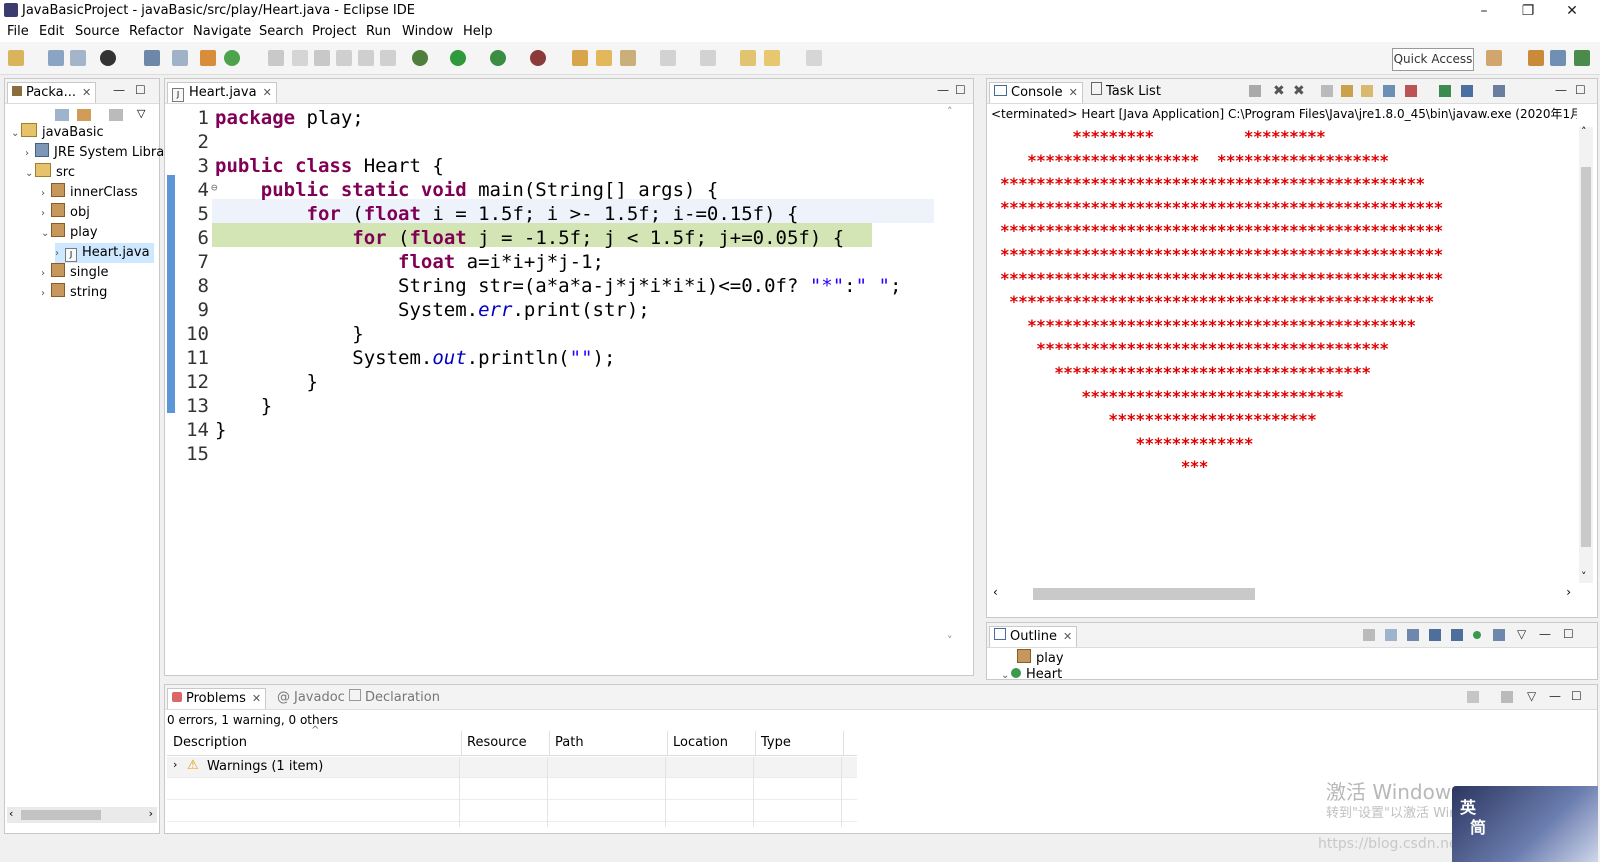 This screenshot has height=862, width=1600. Describe the element at coordinates (478, 31) in the screenshot. I see `menu-help: Help` at that location.